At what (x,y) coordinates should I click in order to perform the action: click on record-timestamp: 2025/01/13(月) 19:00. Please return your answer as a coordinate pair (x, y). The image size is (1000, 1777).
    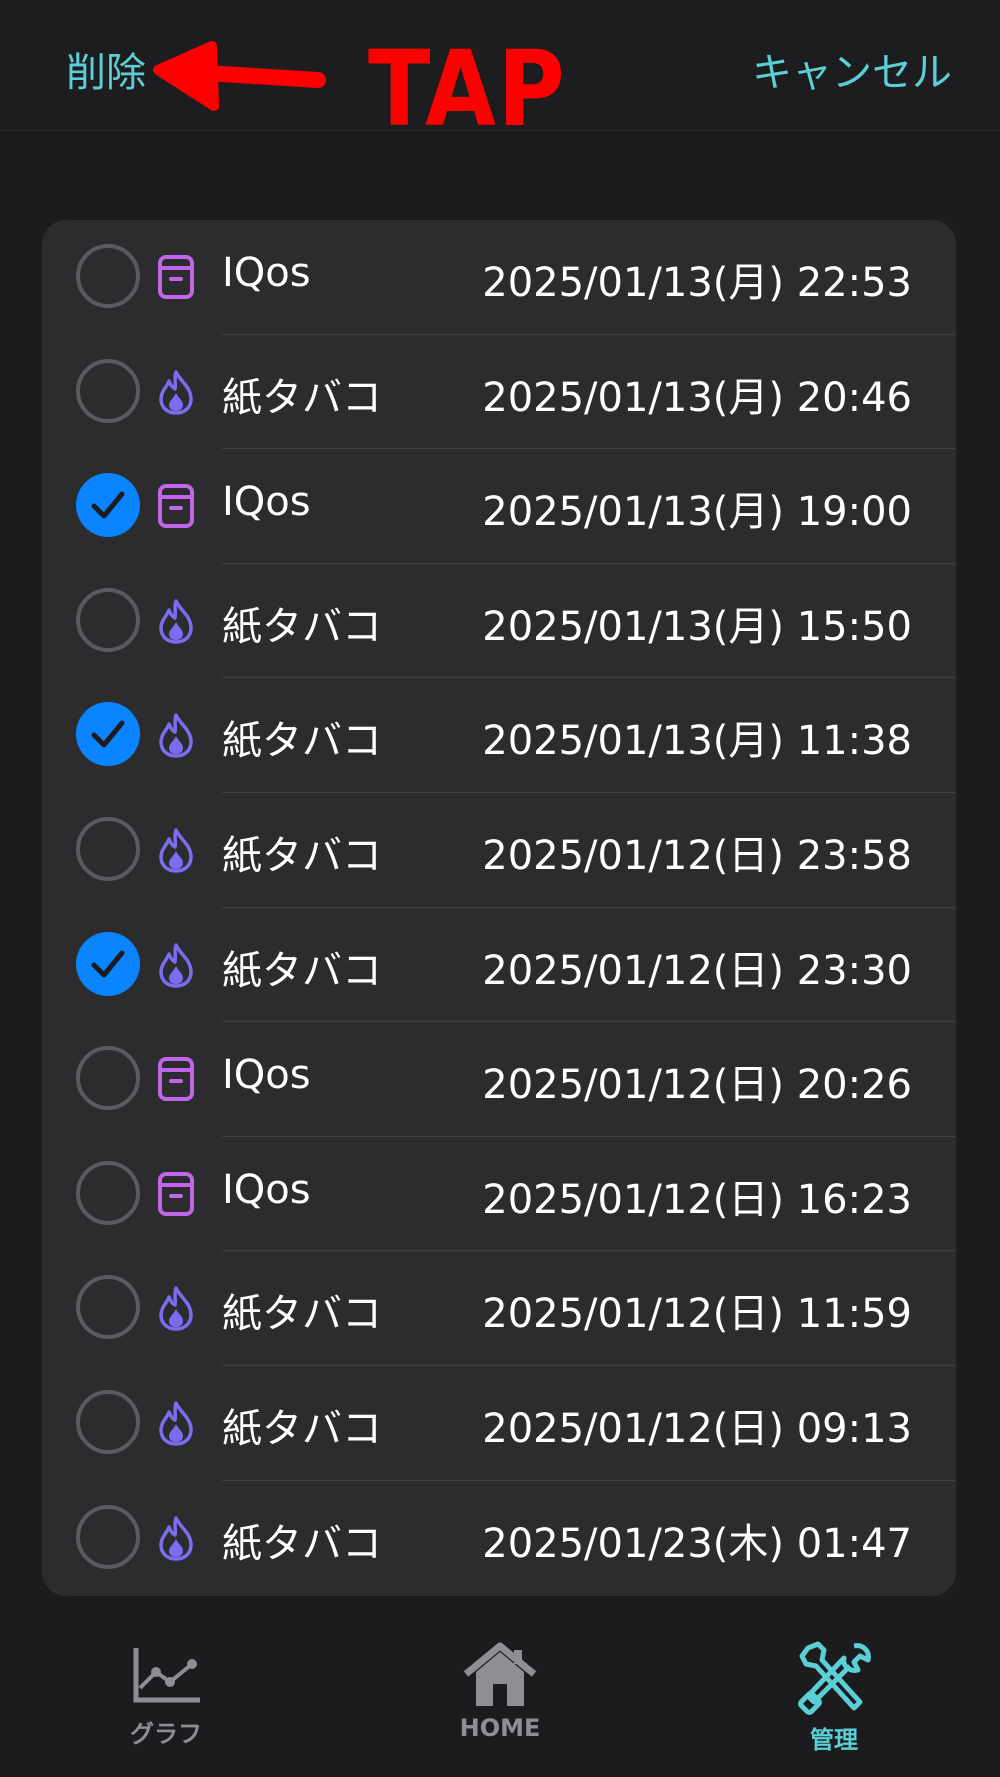
    Looking at the image, I should click on (697, 512).